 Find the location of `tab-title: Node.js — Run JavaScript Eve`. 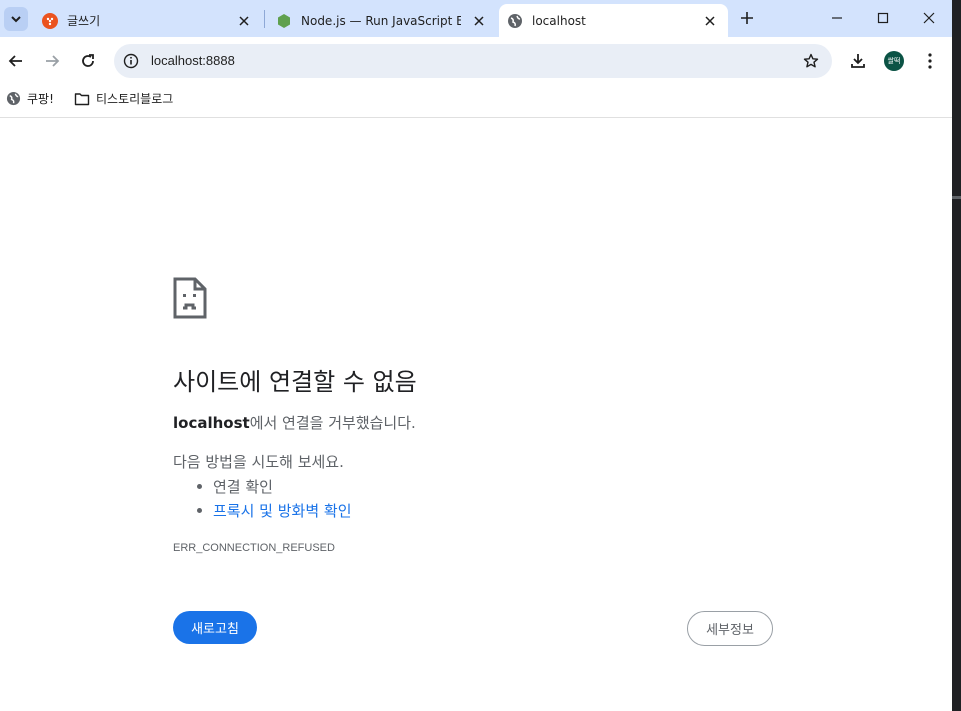

tab-title: Node.js — Run JavaScript Eve is located at coordinates (381, 20).